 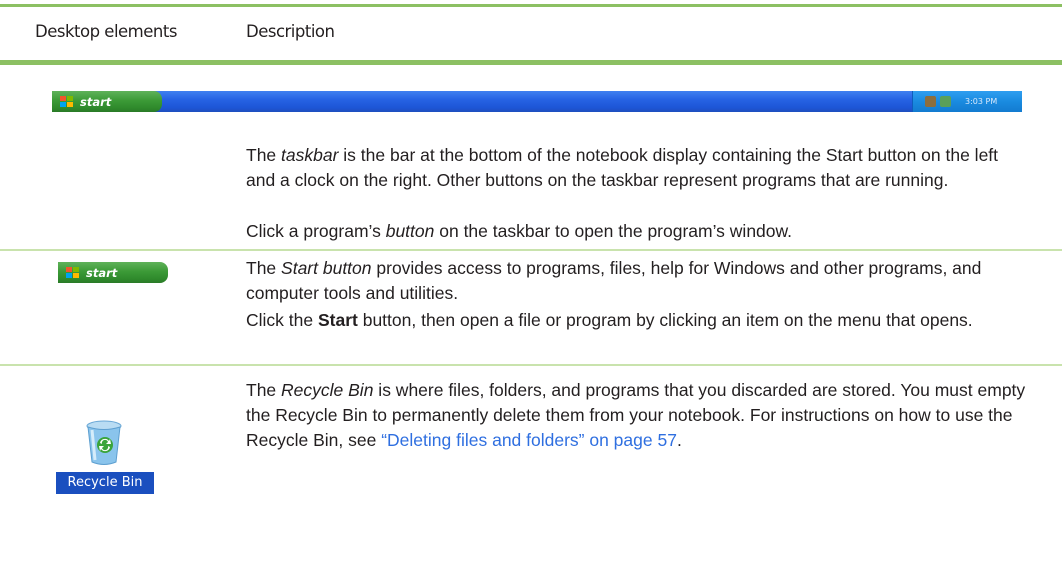 What do you see at coordinates (337, 320) in the screenshot?
I see `bold-start: Start` at bounding box center [337, 320].